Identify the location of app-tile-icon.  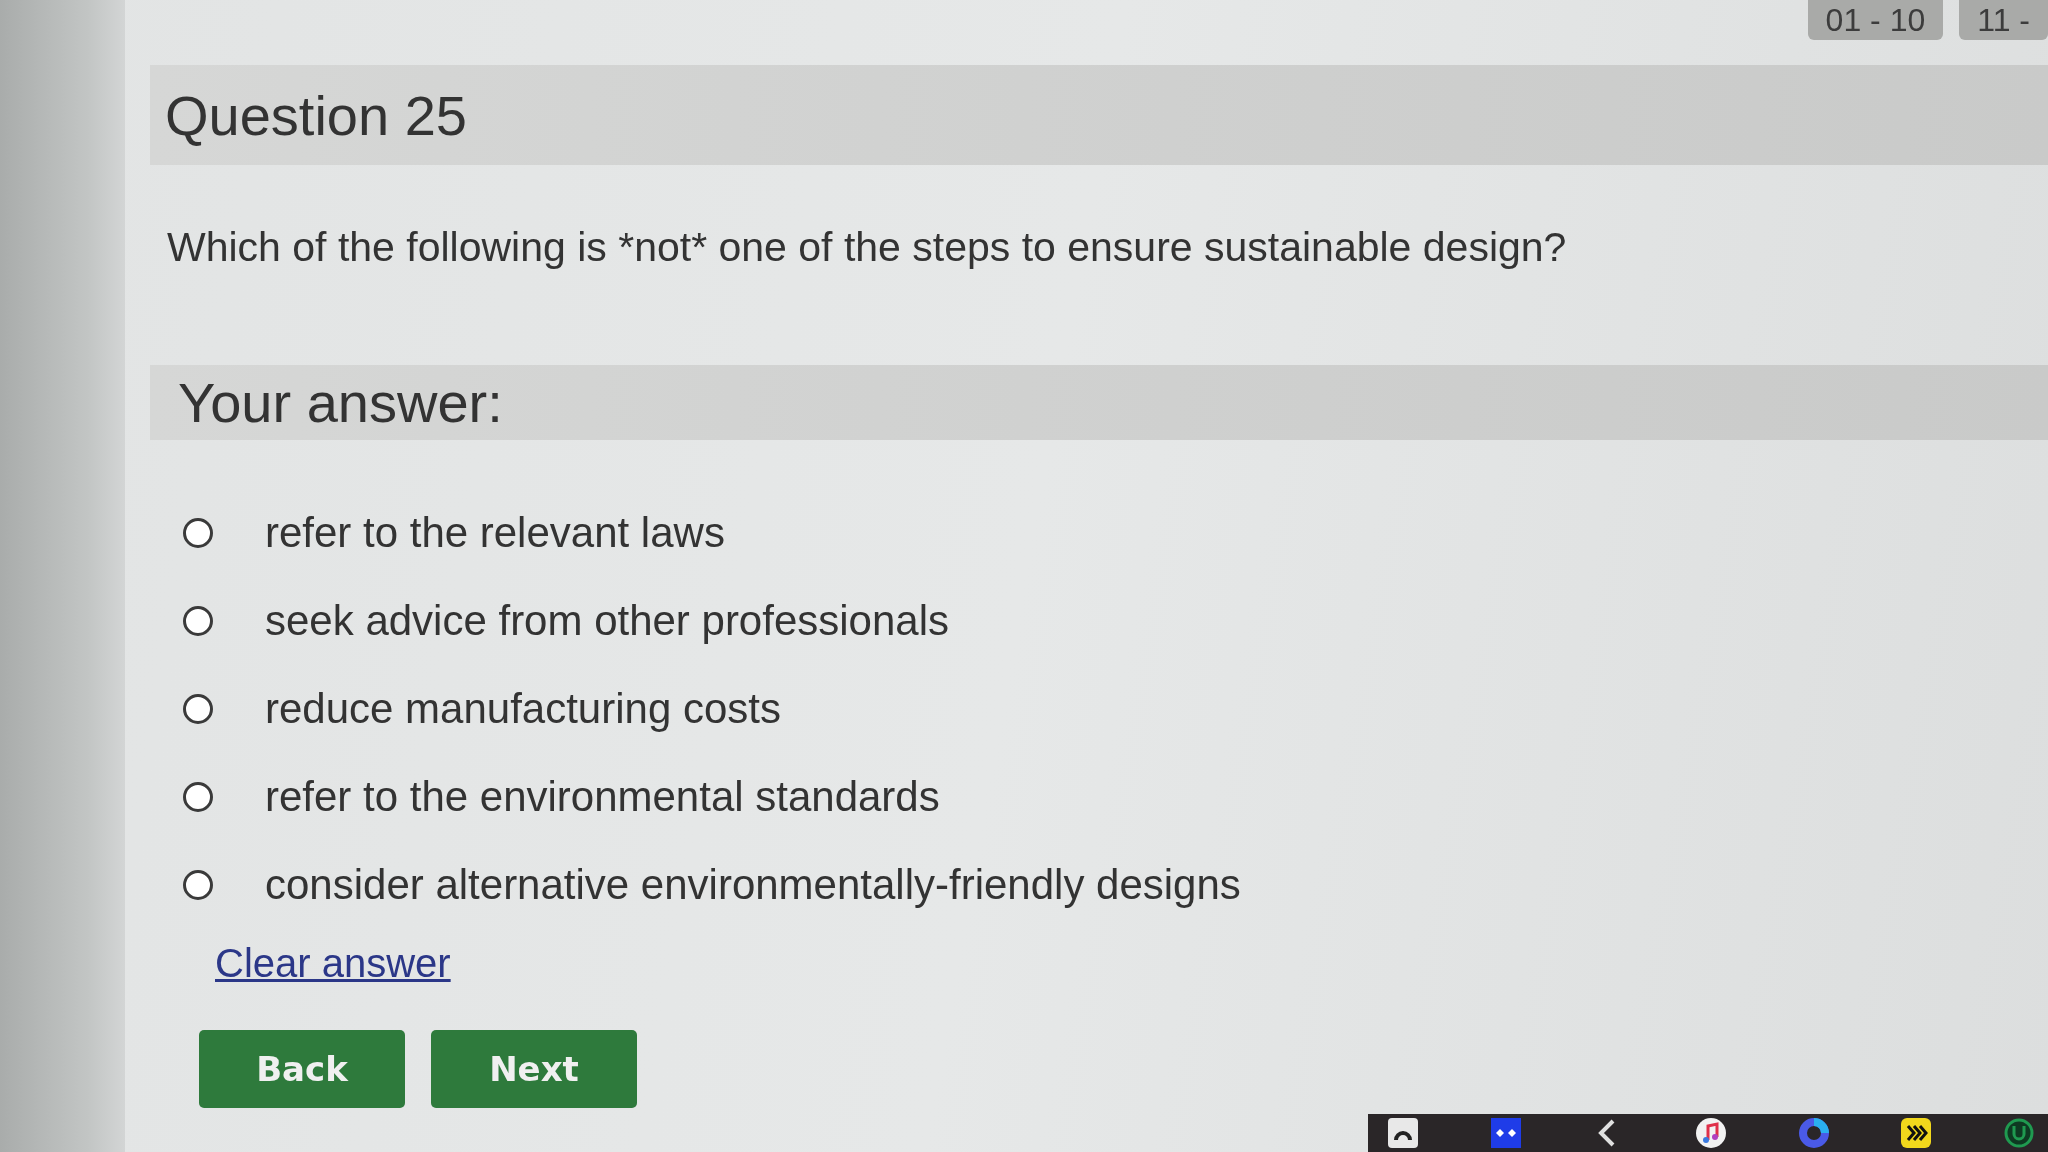
(1403, 1133).